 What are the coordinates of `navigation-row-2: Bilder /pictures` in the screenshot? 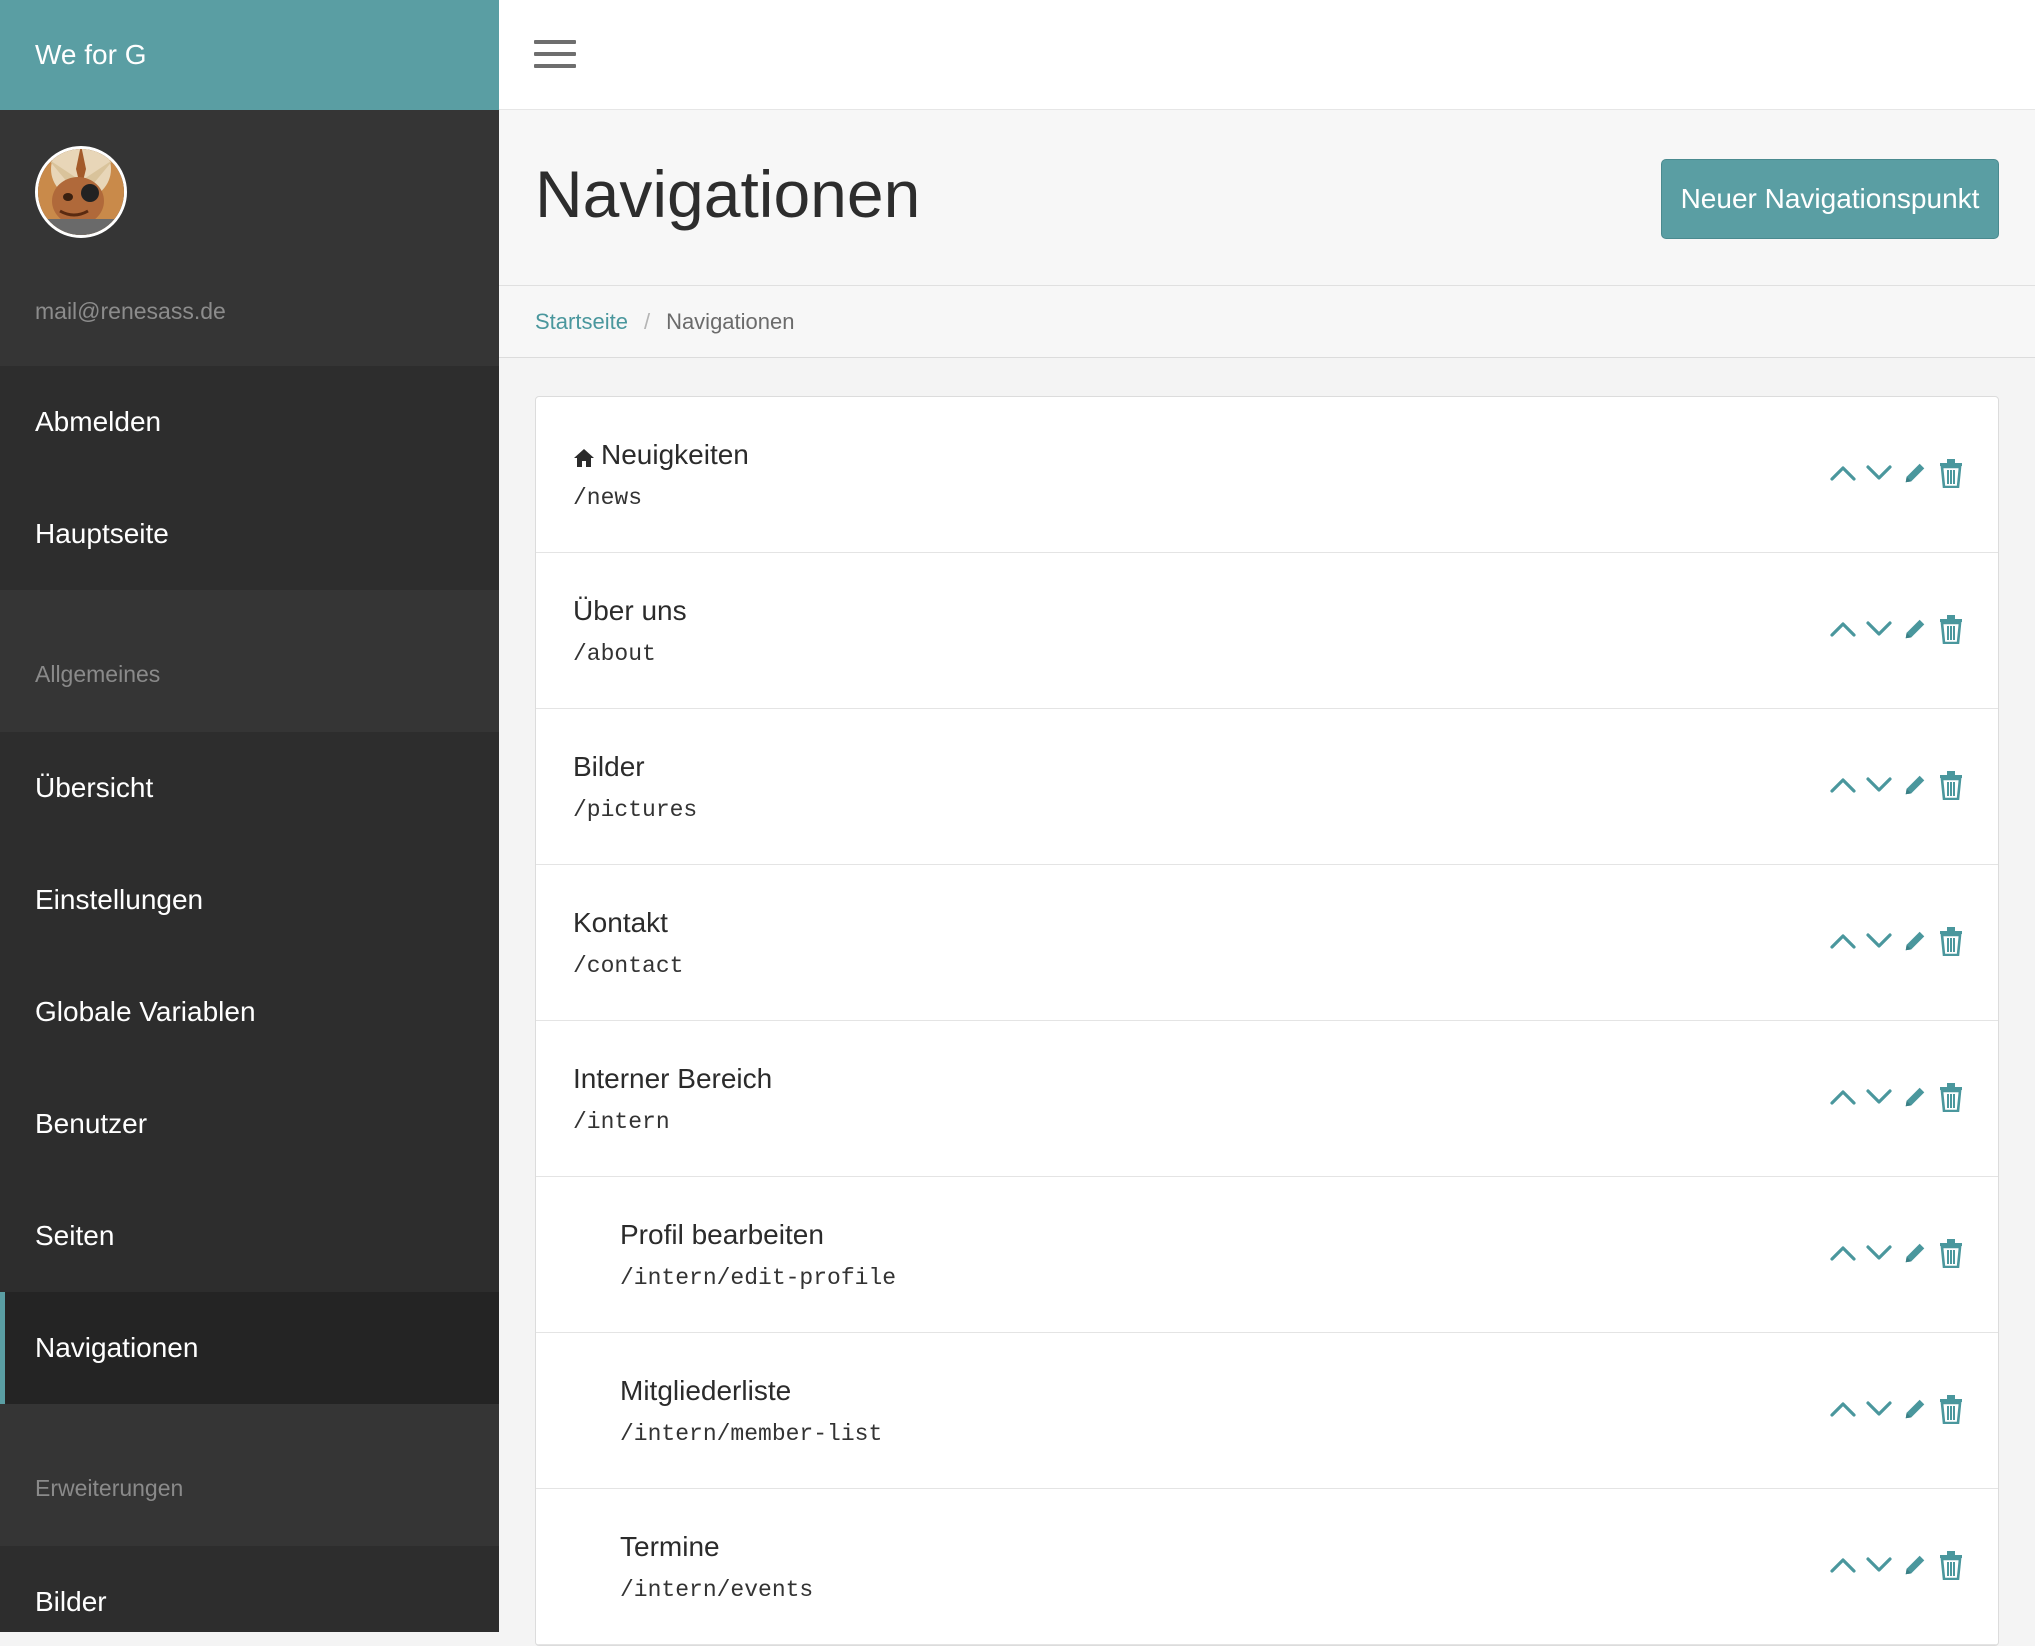 It's located at (1267, 787).